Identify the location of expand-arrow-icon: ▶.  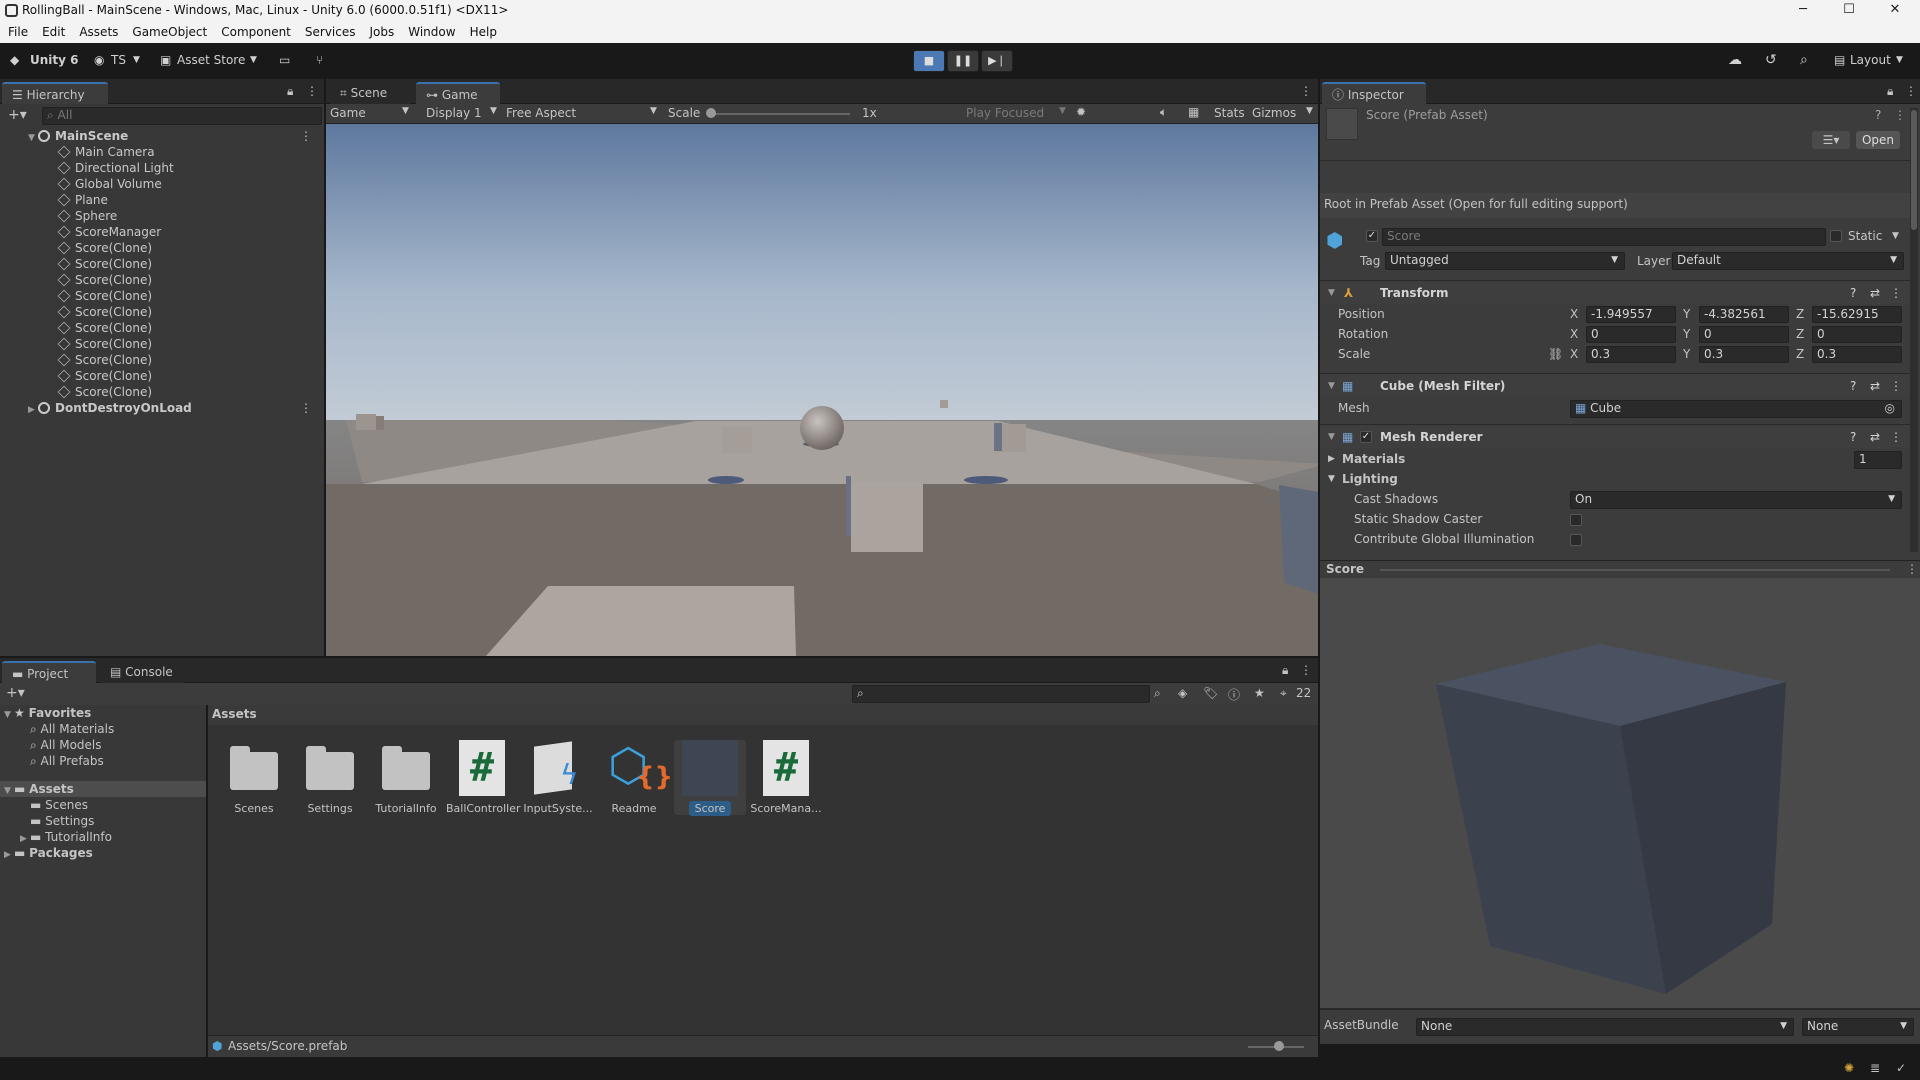
(33, 410).